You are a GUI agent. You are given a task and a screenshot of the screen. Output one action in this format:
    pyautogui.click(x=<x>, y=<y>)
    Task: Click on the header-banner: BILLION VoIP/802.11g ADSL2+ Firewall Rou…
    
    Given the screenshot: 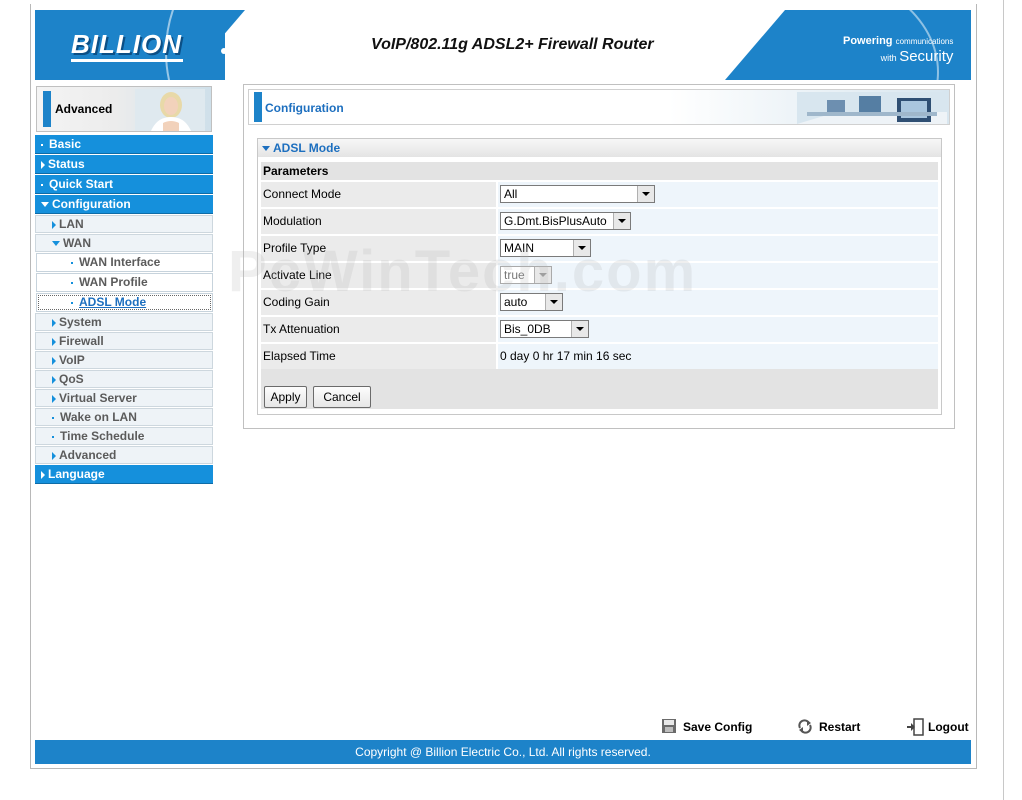 What is the action you would take?
    pyautogui.click(x=503, y=45)
    